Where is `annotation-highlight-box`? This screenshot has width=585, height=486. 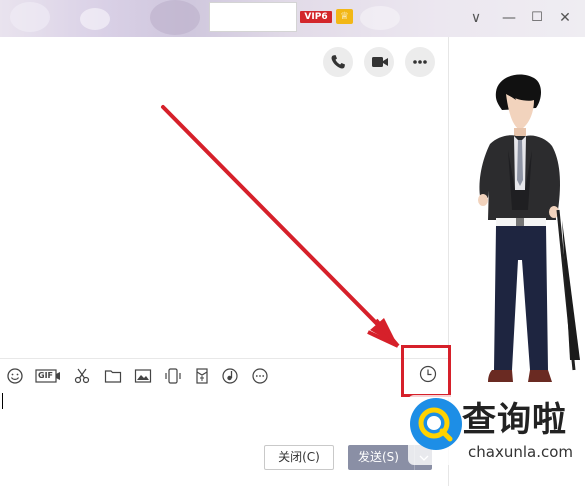 annotation-highlight-box is located at coordinates (426, 371).